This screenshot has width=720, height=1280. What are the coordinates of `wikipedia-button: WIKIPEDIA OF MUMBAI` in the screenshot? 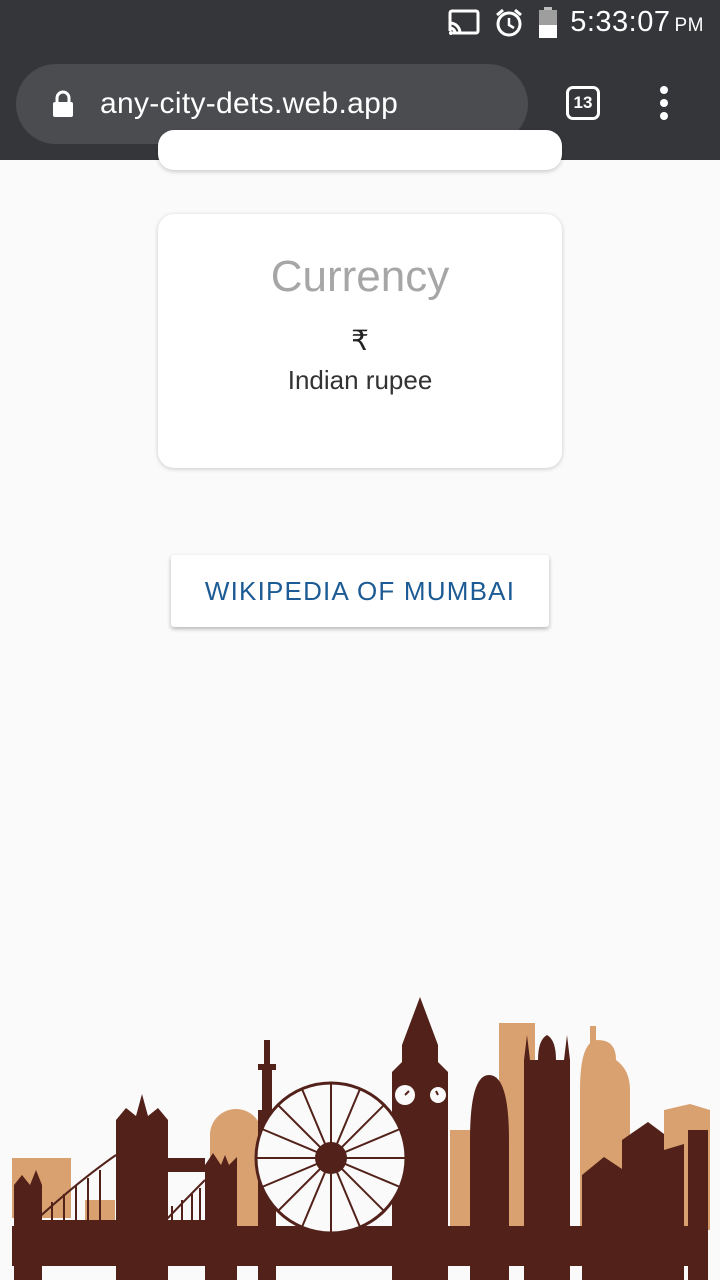 It's located at (360, 591).